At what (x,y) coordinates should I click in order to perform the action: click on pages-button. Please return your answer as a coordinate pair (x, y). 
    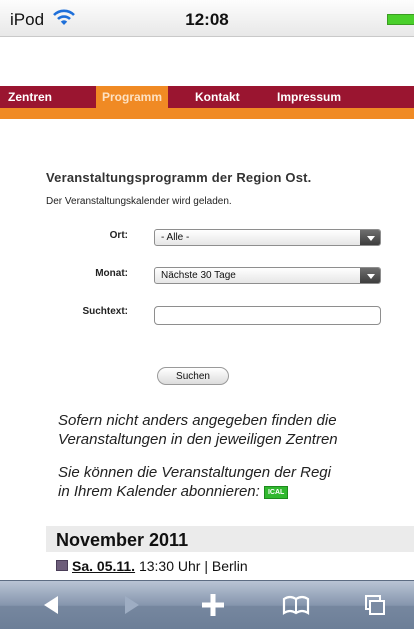
    Looking at the image, I should click on (375, 605).